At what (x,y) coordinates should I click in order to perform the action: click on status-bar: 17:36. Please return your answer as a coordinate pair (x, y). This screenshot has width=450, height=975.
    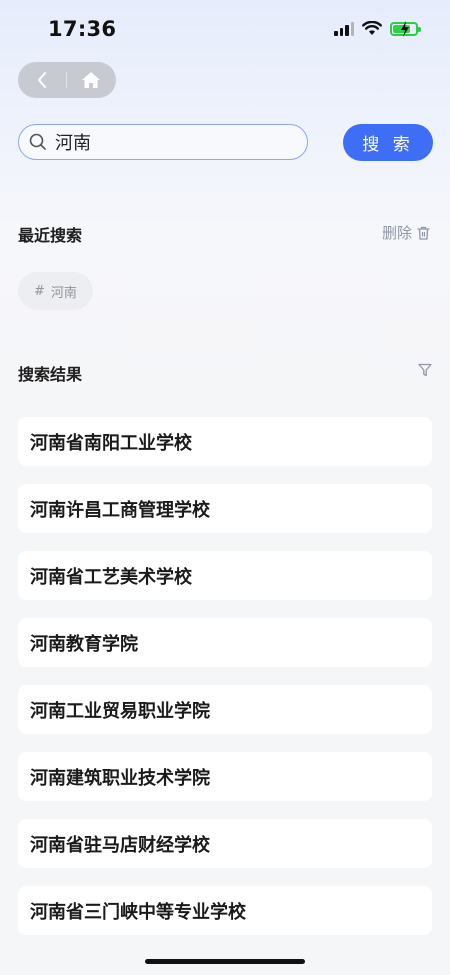
    Looking at the image, I should click on (225, 29).